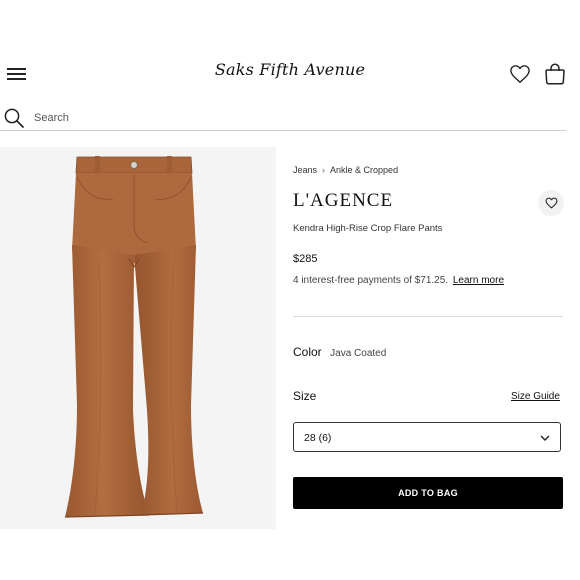 This screenshot has width=580, height=580. What do you see at coordinates (364, 170) in the screenshot?
I see `breadcrumb-link-ankle-cropped: Ankle & Cropped` at bounding box center [364, 170].